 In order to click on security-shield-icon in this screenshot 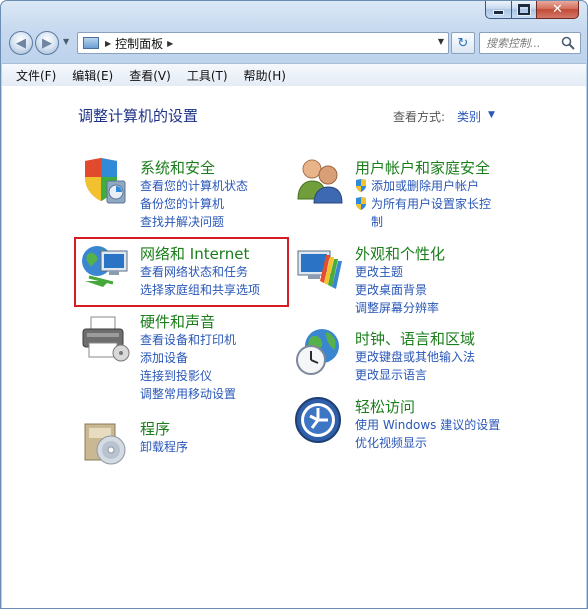, I will do `click(105, 181)`.